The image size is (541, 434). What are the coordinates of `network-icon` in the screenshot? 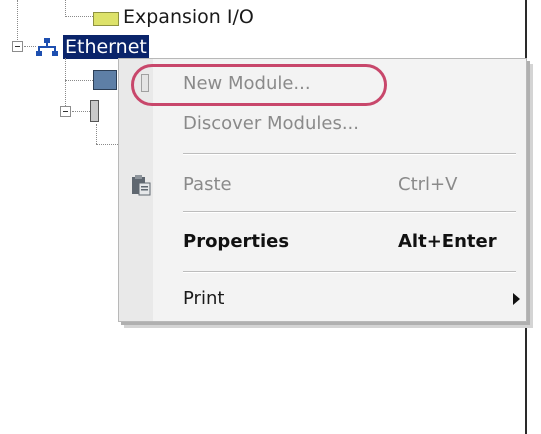 It's located at (47, 47).